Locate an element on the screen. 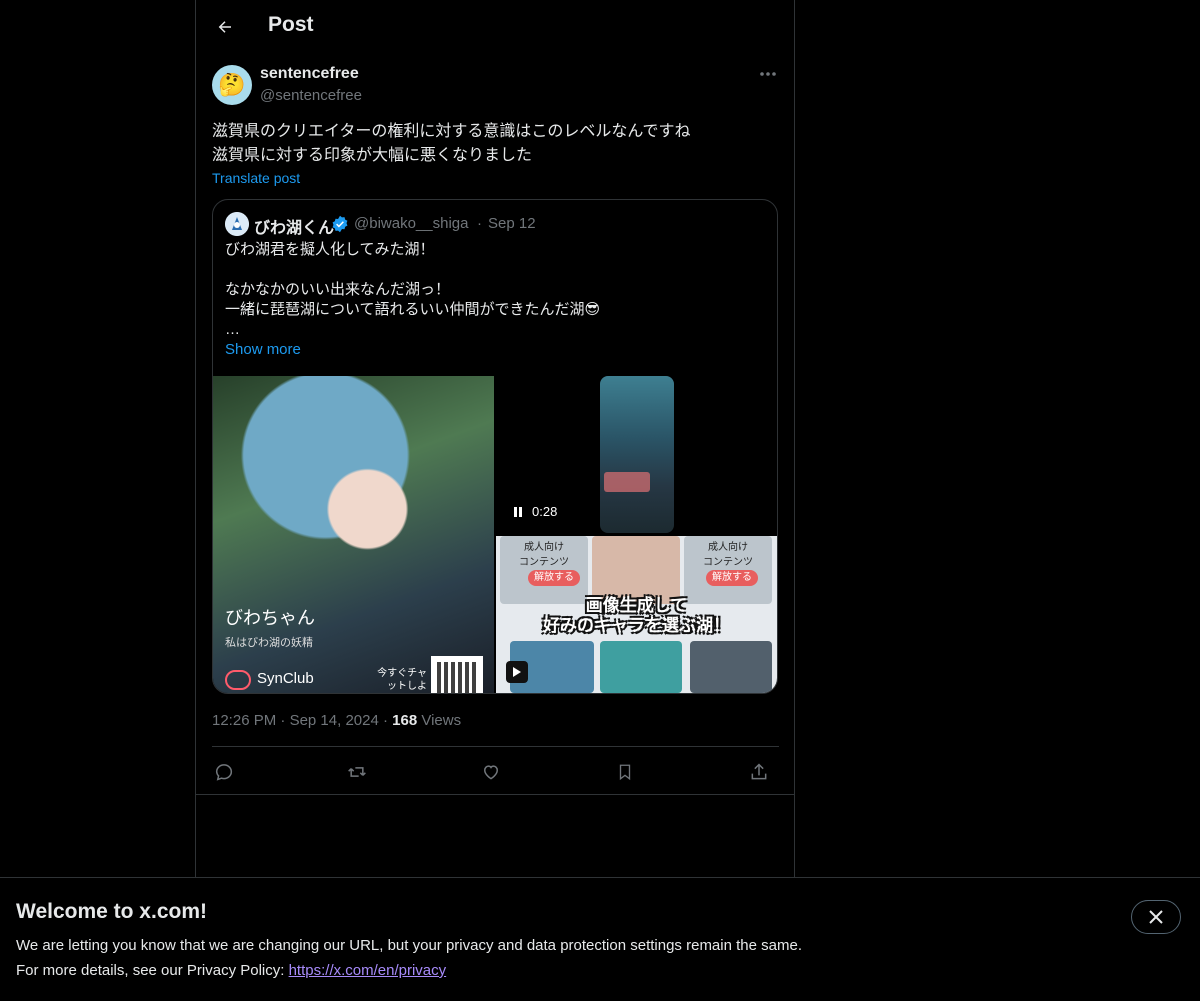 The image size is (1200, 1001). media-video: 0:28 is located at coordinates (636, 455).